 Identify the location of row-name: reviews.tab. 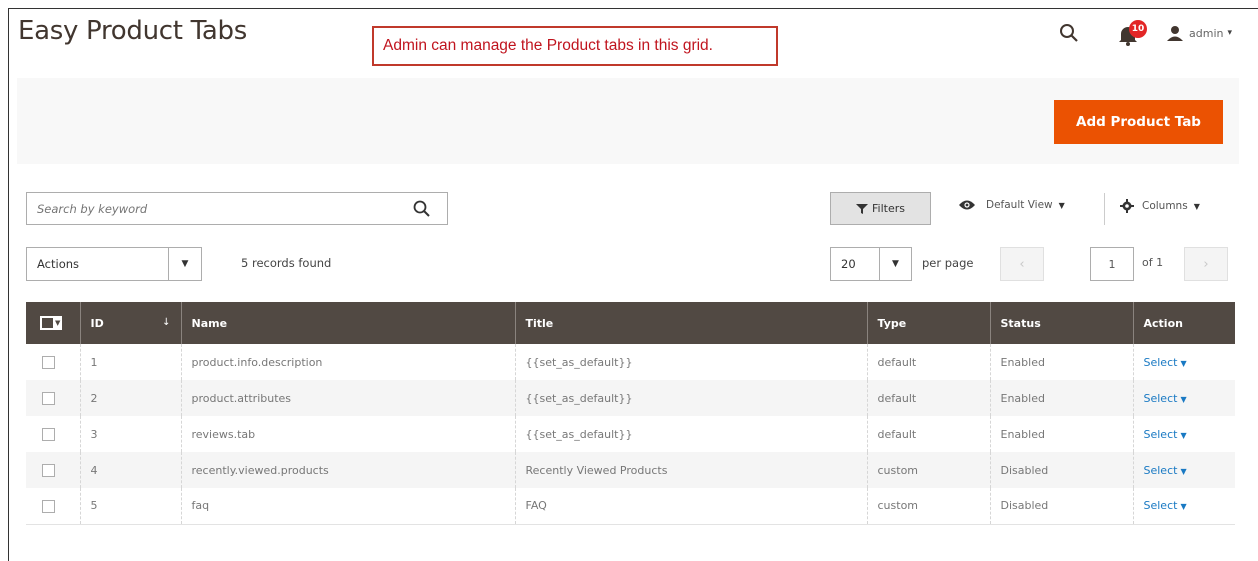
(347, 434).